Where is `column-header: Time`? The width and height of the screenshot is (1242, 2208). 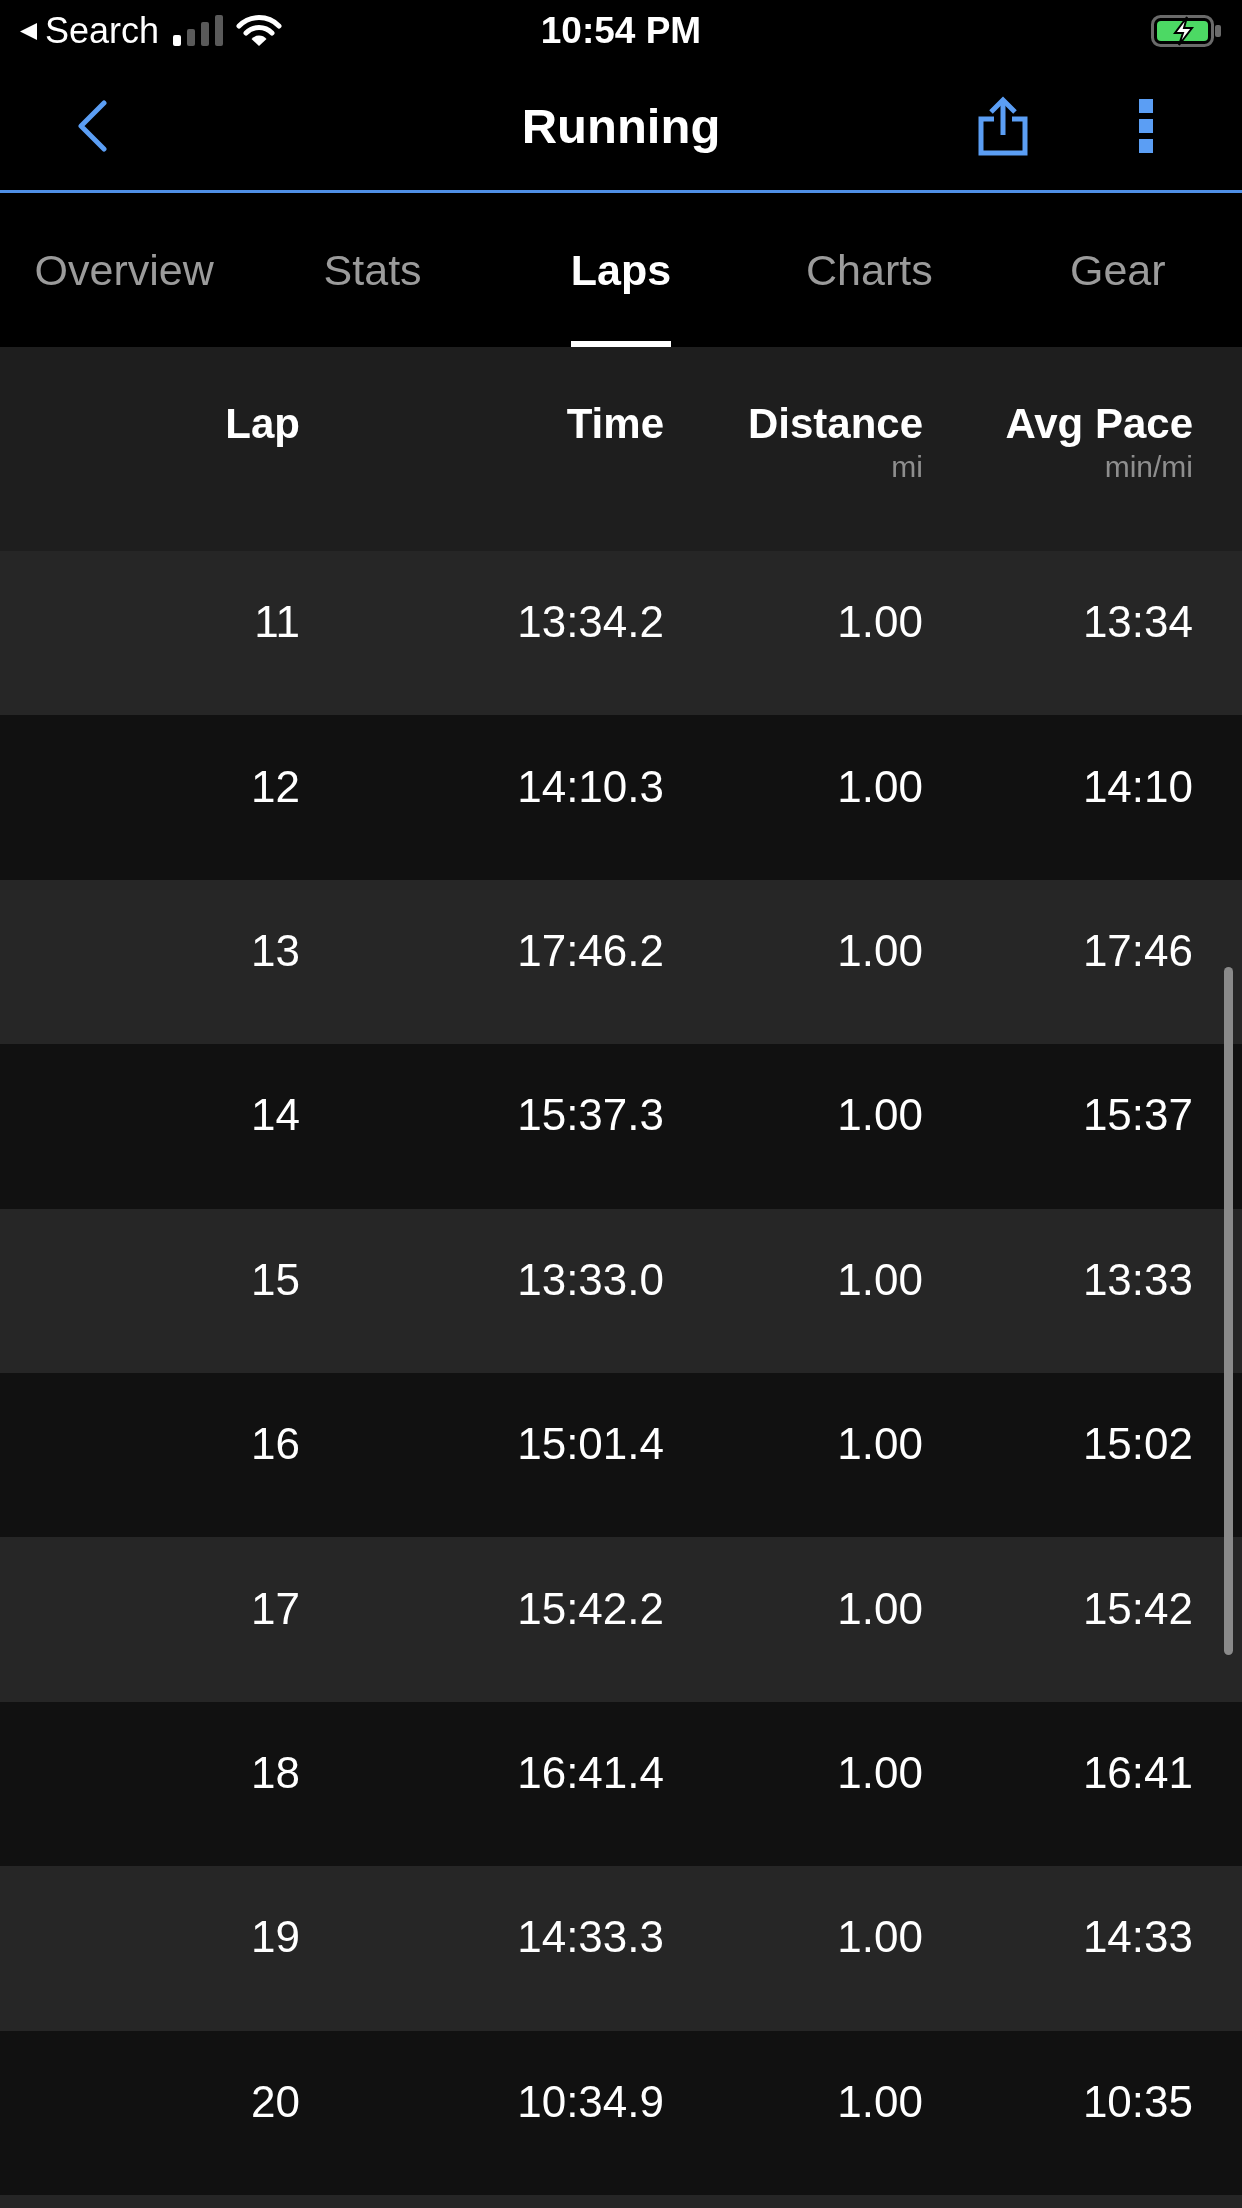 column-header: Time is located at coordinates (615, 424).